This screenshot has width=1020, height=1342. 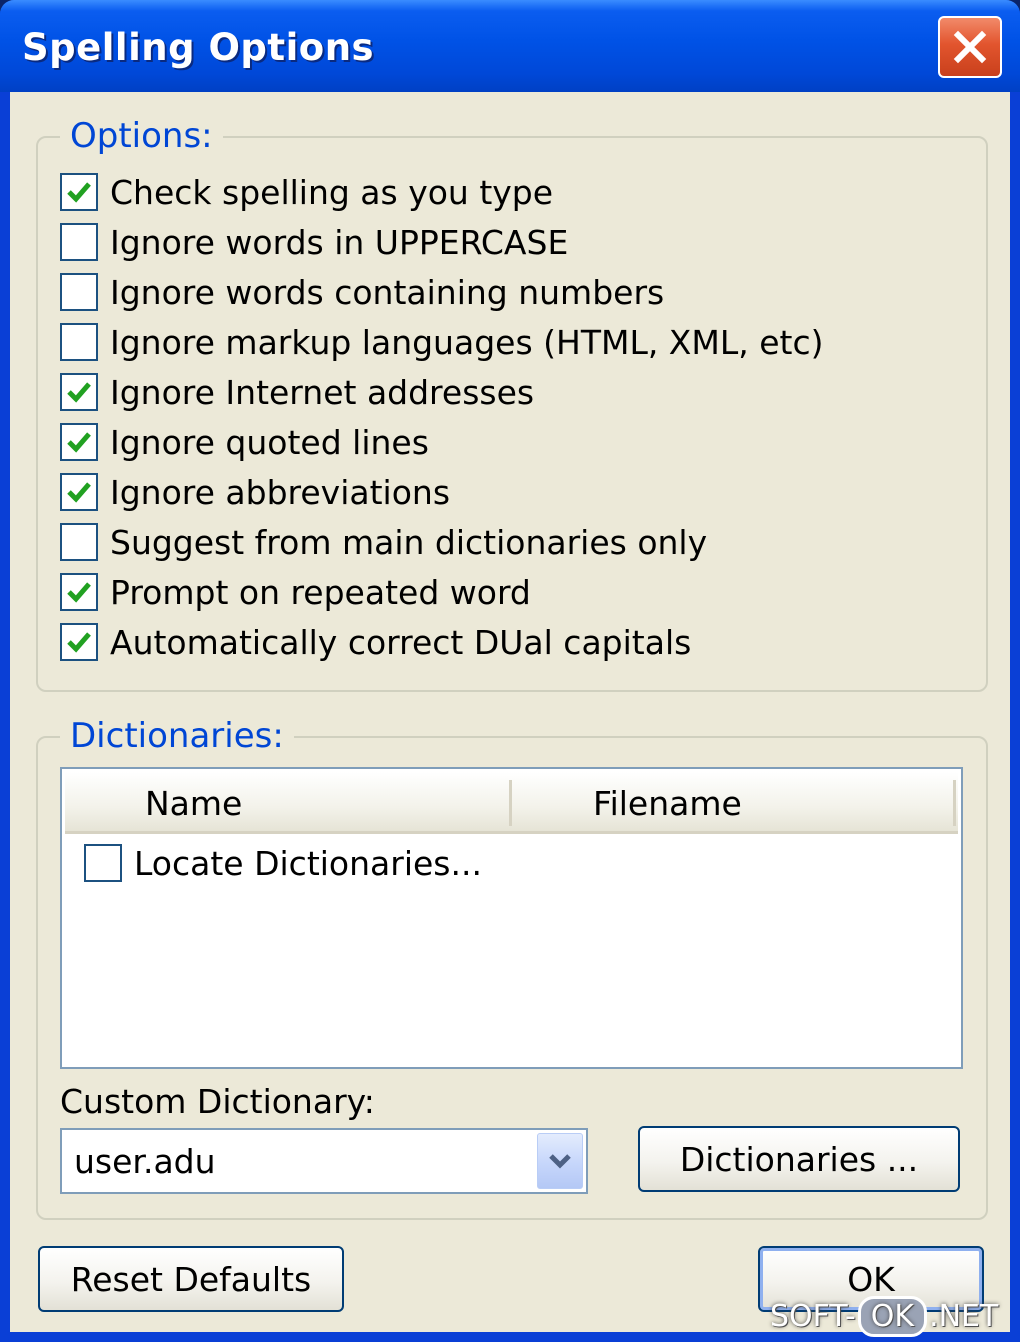 What do you see at coordinates (193, 803) in the screenshot?
I see `column-header-name: Name` at bounding box center [193, 803].